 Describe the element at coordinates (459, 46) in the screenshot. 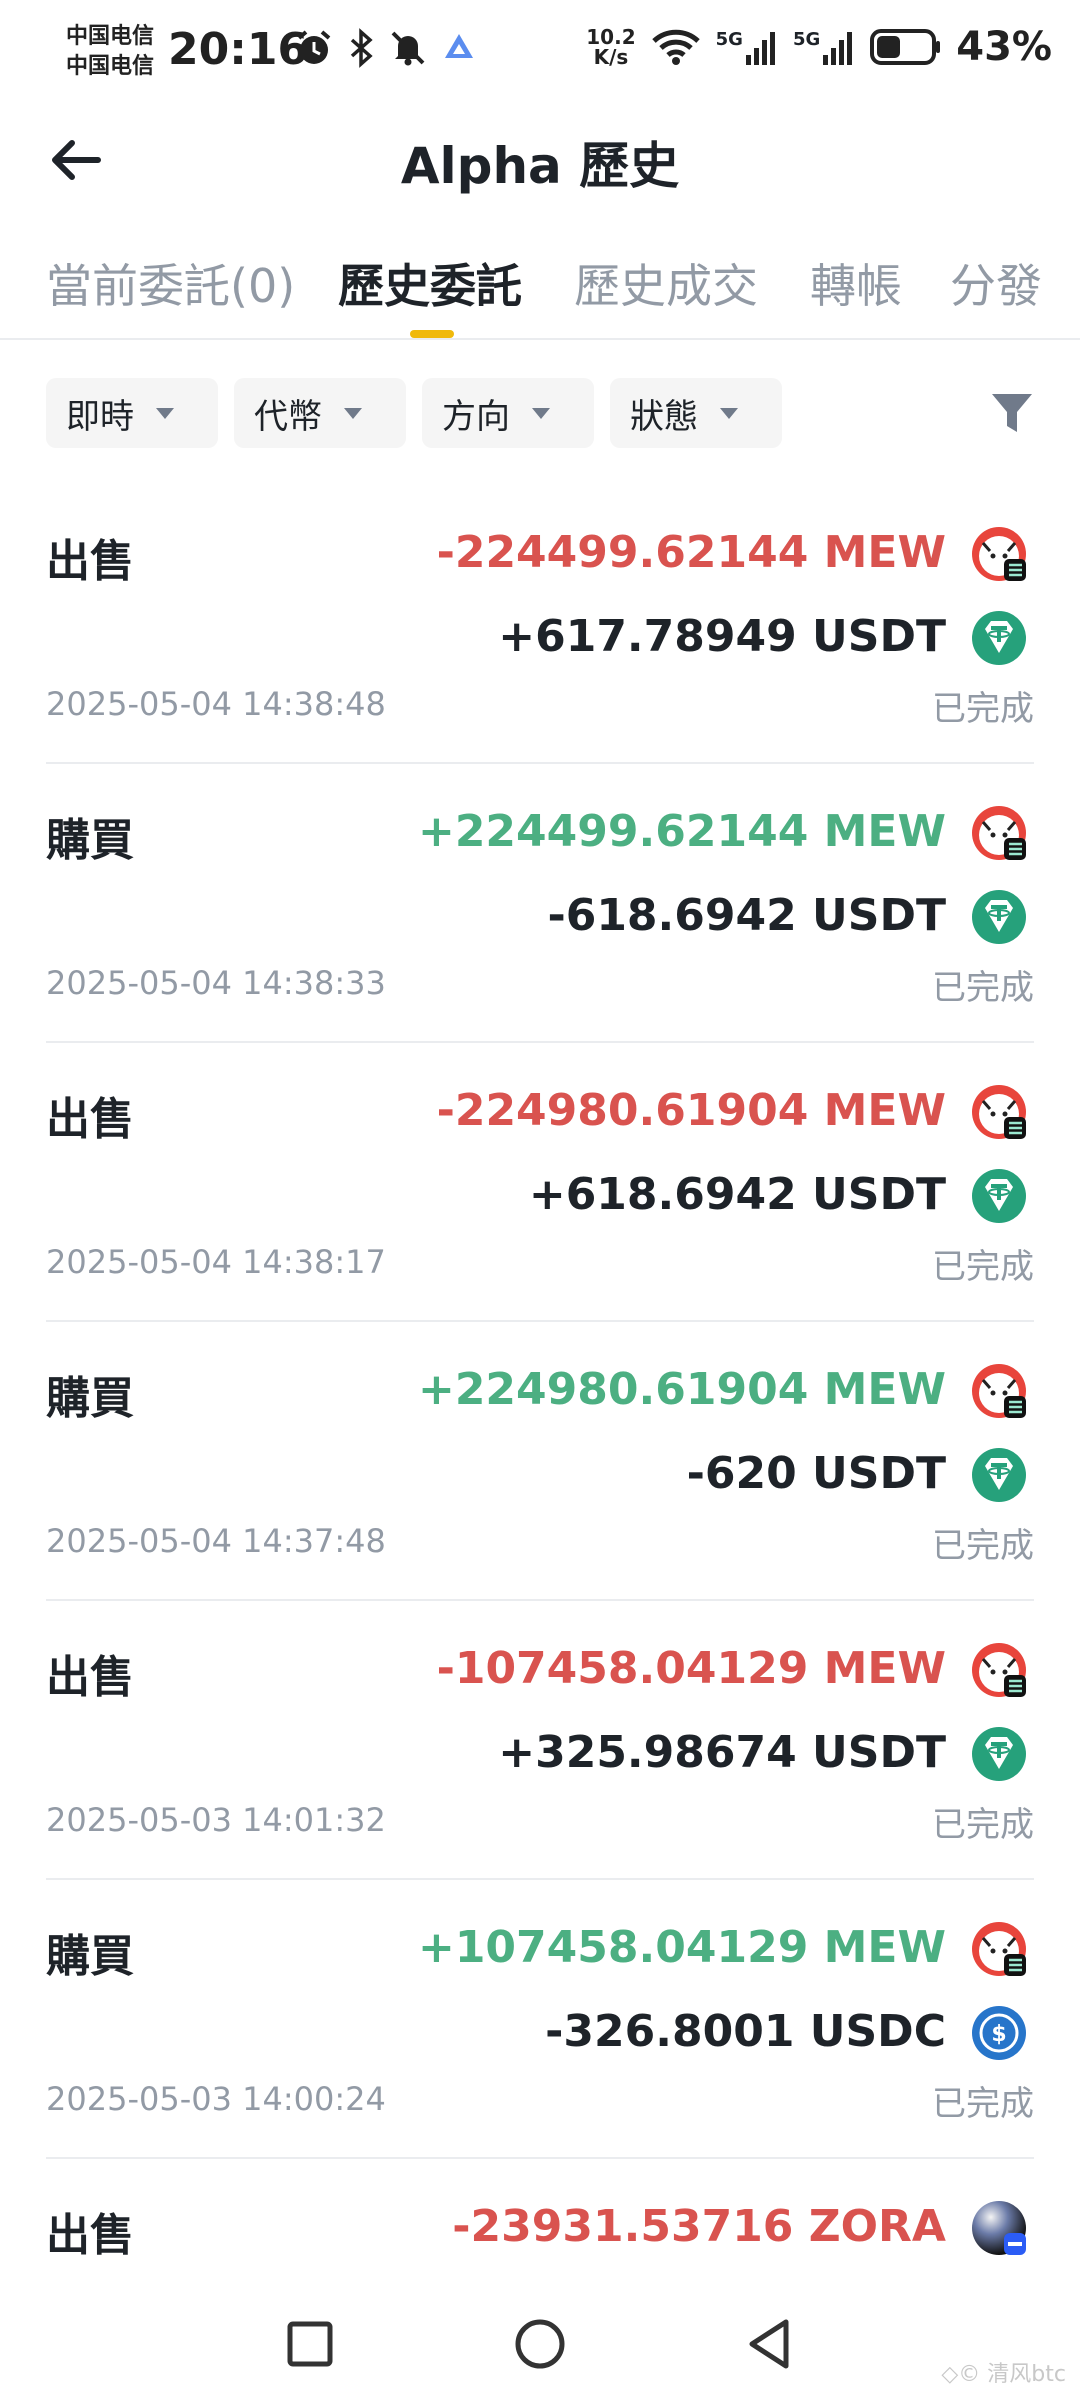

I see `app-notification-icon` at that location.